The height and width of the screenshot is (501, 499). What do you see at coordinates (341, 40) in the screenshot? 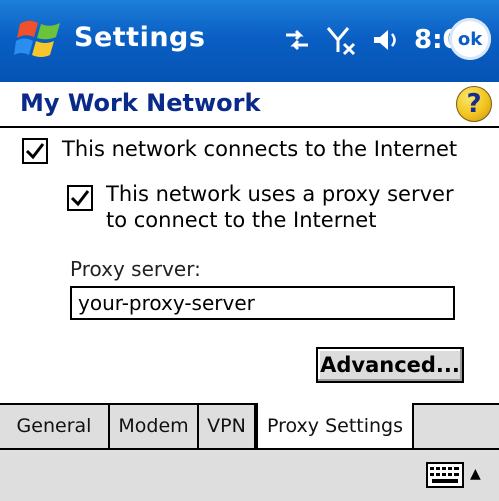
I see `signal-icon` at bounding box center [341, 40].